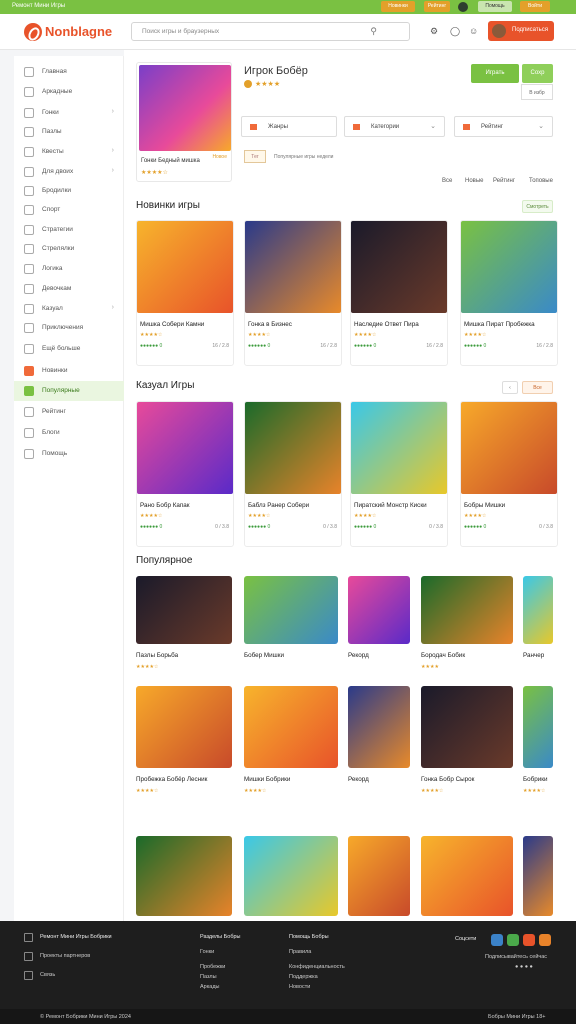 This screenshot has width=576, height=1024. I want to click on footer-link: Новости, so click(299, 987).